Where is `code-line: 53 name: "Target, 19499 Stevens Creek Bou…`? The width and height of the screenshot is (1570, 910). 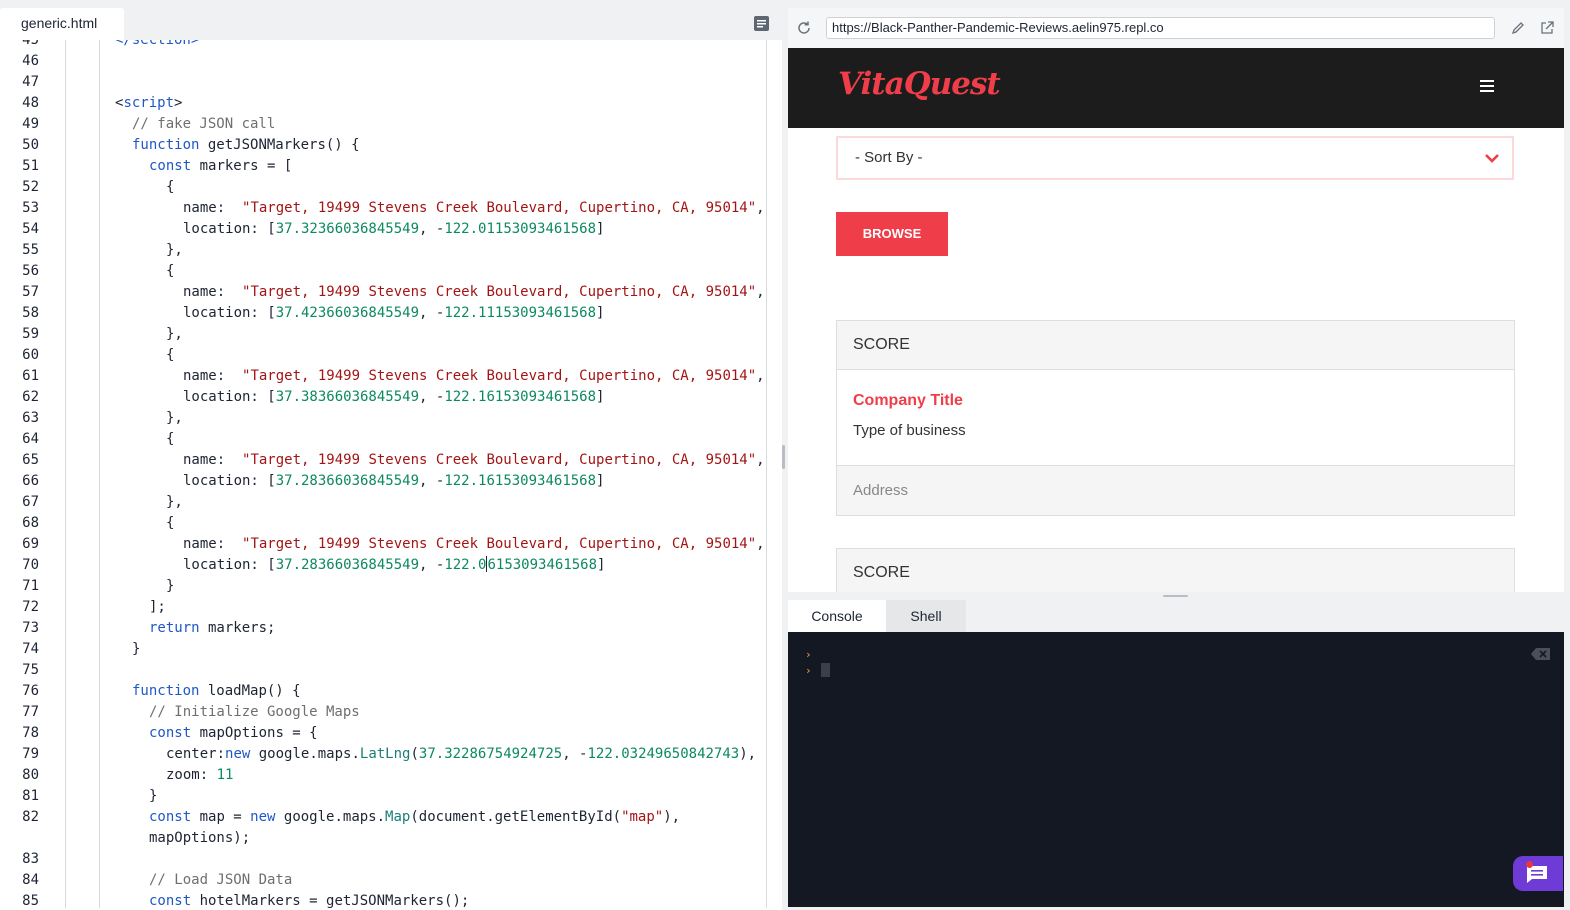
code-line: 53 name: "Target, 19499 Stevens Creek Bou… is located at coordinates (385, 208).